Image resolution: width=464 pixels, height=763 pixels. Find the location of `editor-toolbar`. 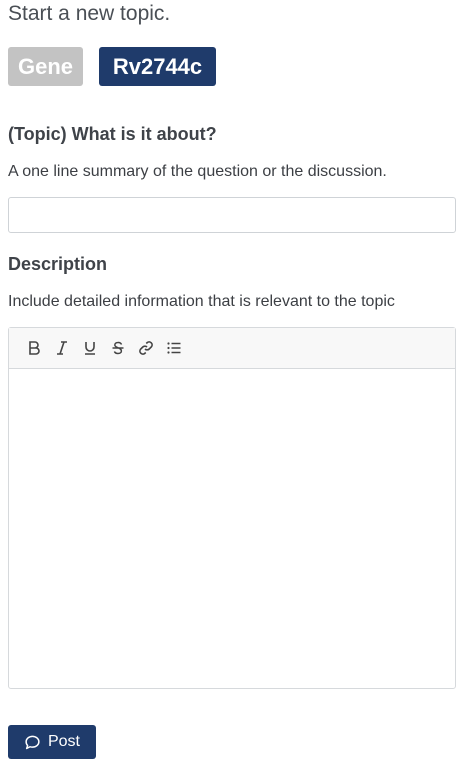

editor-toolbar is located at coordinates (232, 348).